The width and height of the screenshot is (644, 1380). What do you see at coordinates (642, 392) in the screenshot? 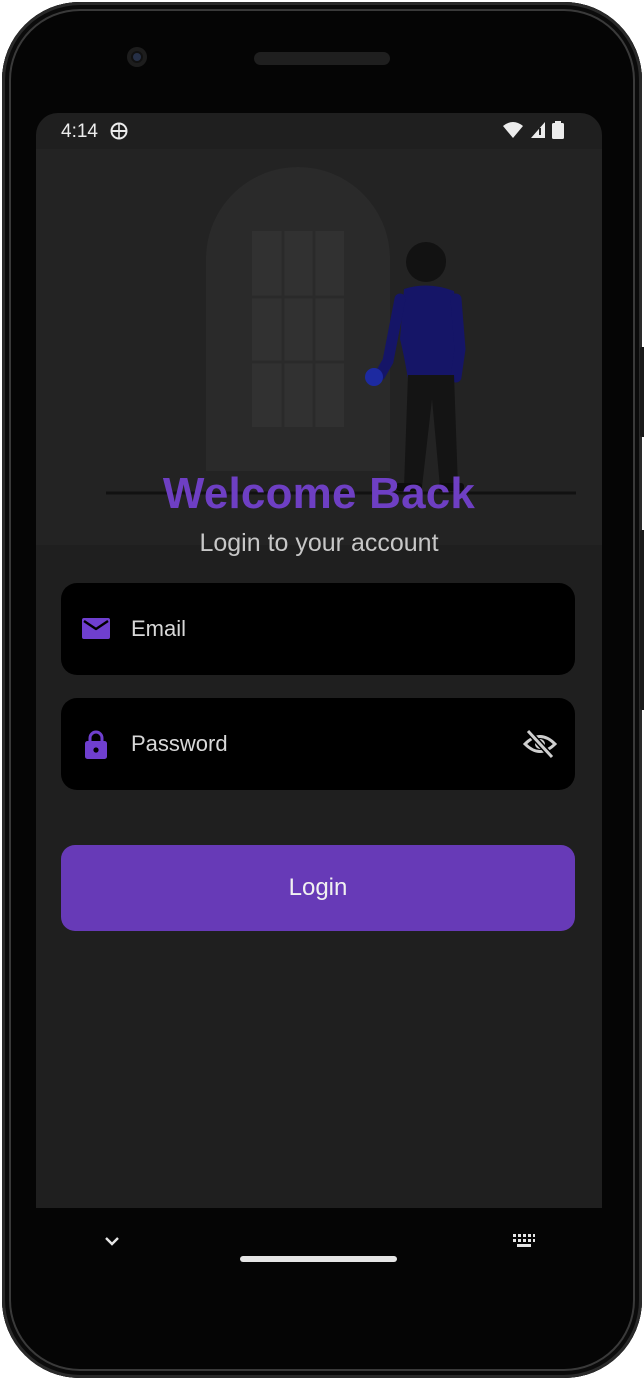
I see `power-button` at bounding box center [642, 392].